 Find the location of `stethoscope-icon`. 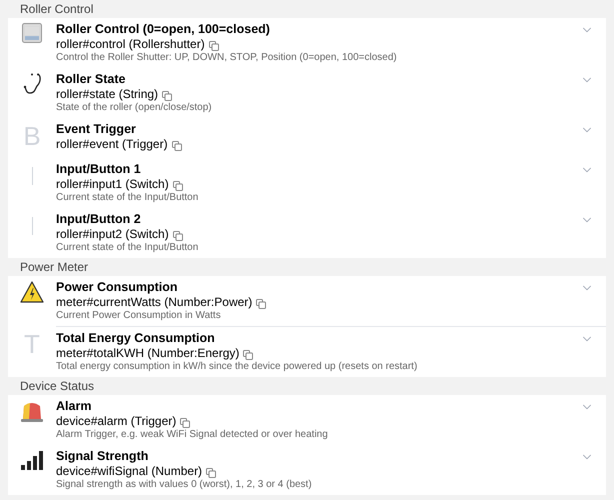

stethoscope-icon is located at coordinates (32, 84).